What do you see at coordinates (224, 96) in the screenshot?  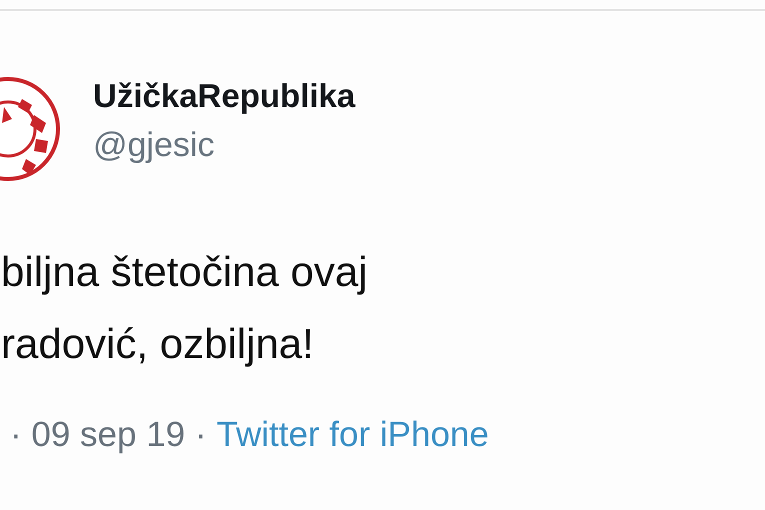 I see `author-name: UžičkaRepublika` at bounding box center [224, 96].